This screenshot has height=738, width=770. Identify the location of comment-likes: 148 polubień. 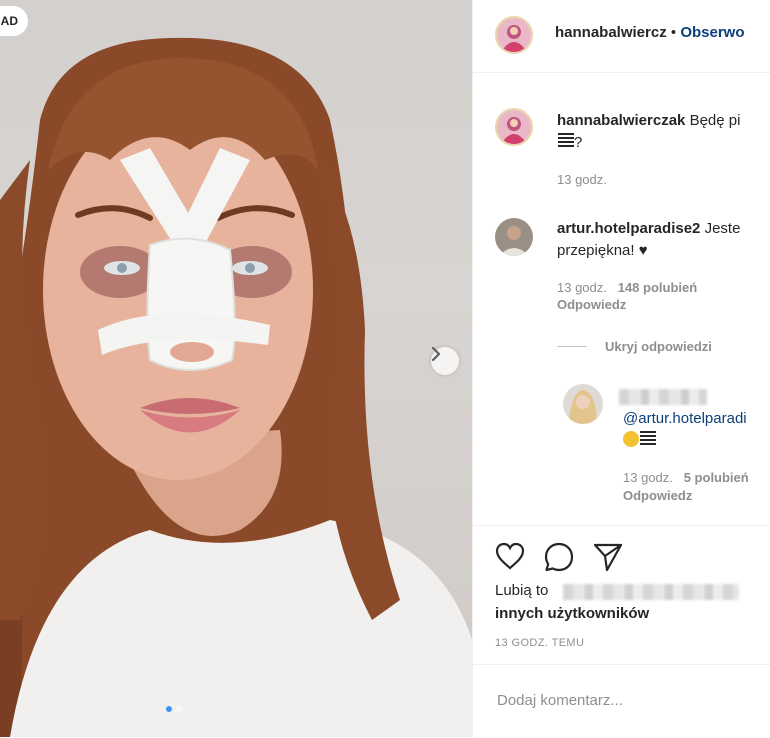
(657, 287).